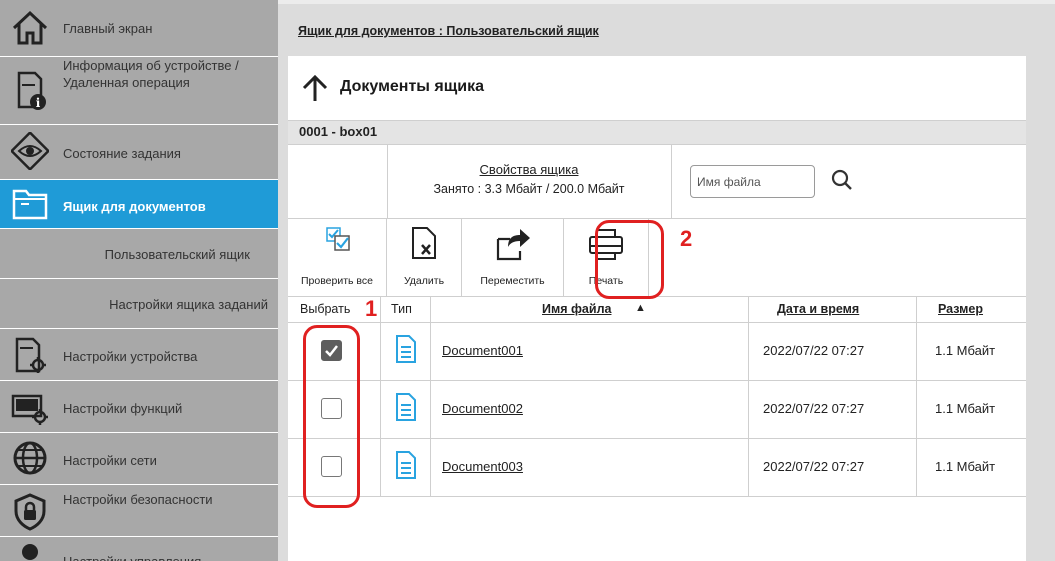 This screenshot has width=1055, height=561. I want to click on header-filename: Имя файла, so click(576, 309).